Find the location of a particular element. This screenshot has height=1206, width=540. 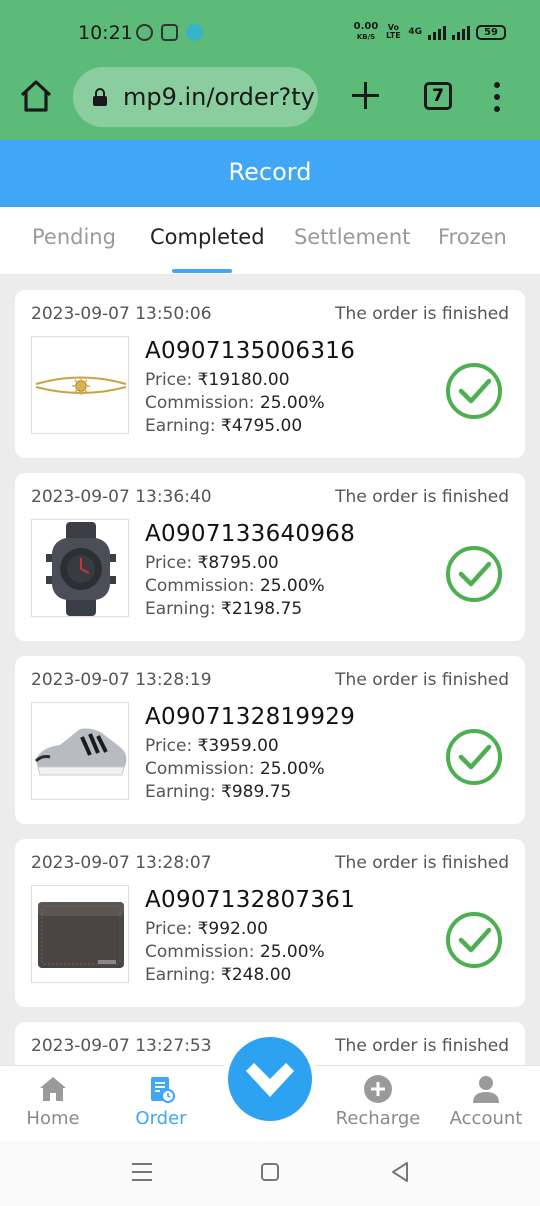

address-bar: mp9.in/order?ty is located at coordinates (195, 97).